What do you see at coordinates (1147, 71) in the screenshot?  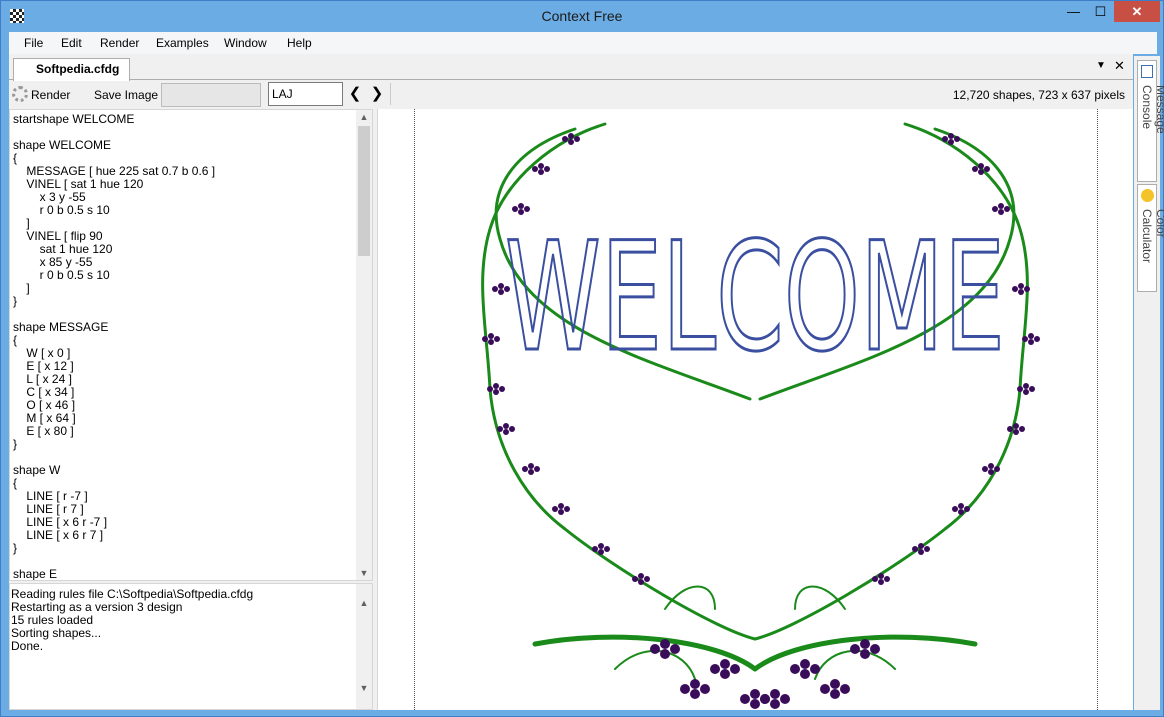 I see `message-console-icon` at bounding box center [1147, 71].